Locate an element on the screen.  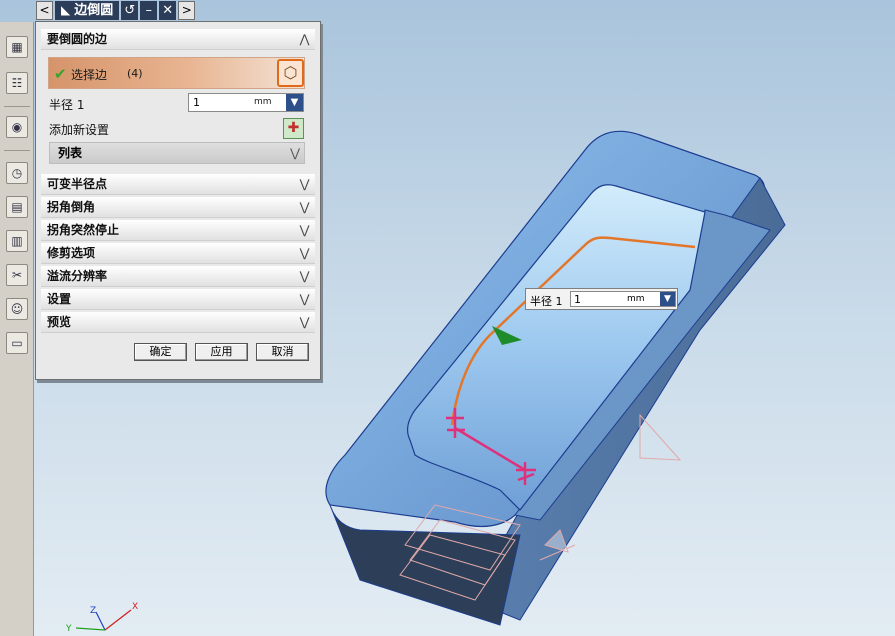
add-set-button: ✚ is located at coordinates (293, 128).